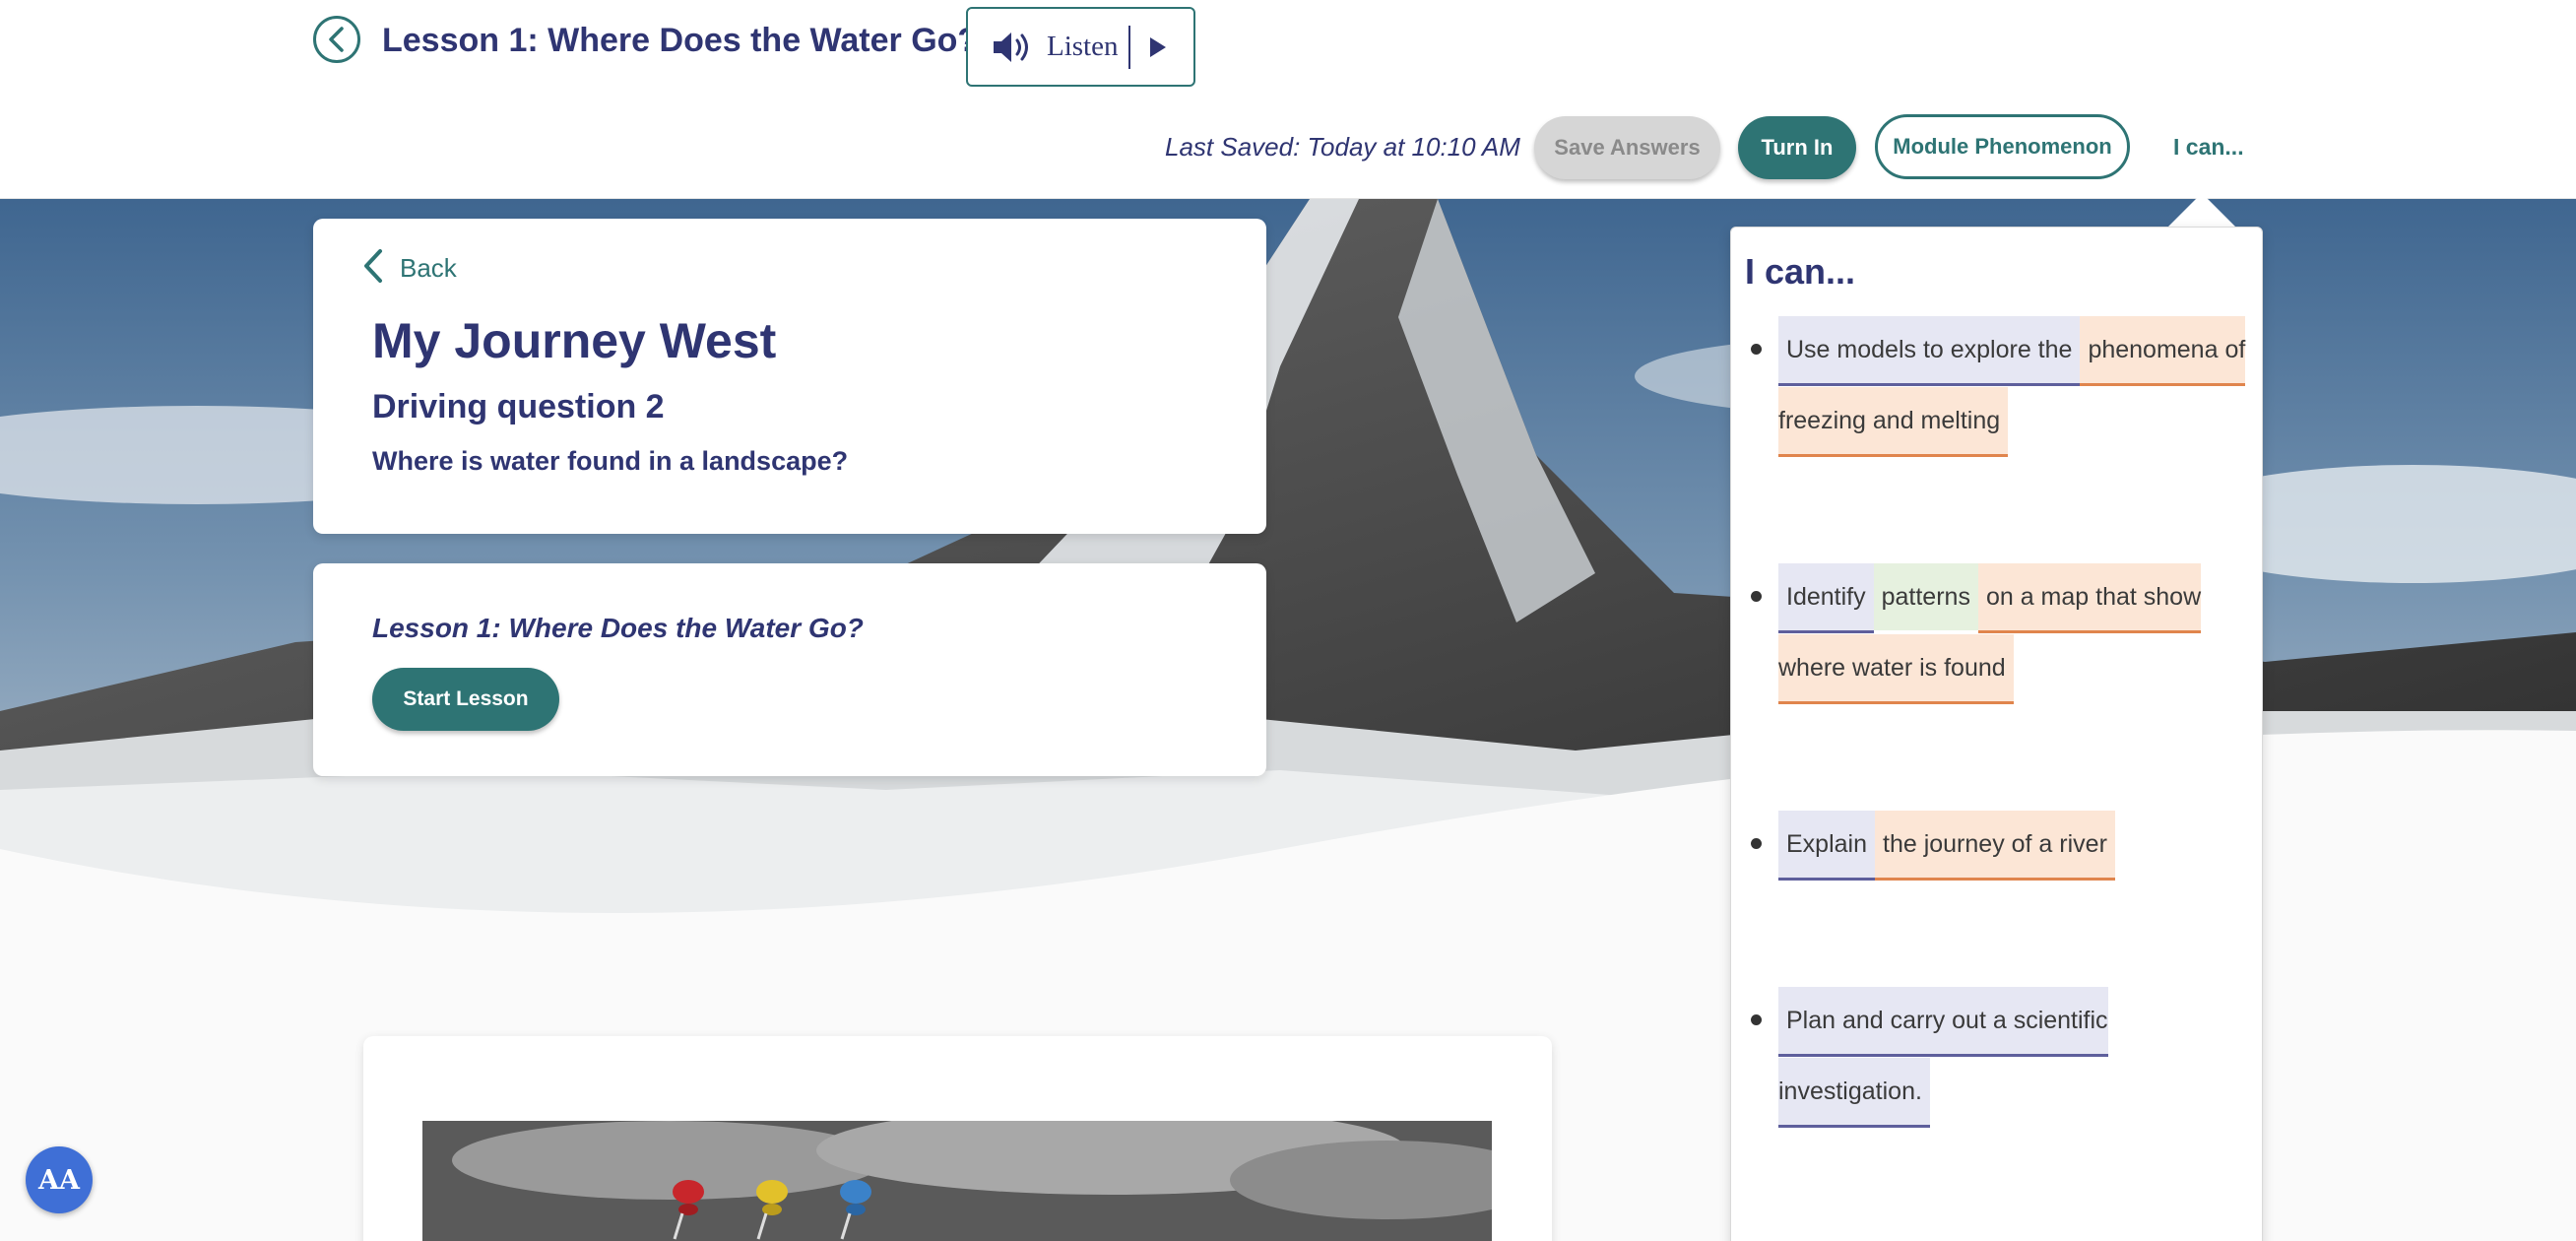 The height and width of the screenshot is (1241, 2576). I want to click on i-can-highlight-blue: Explain, so click(1826, 846).